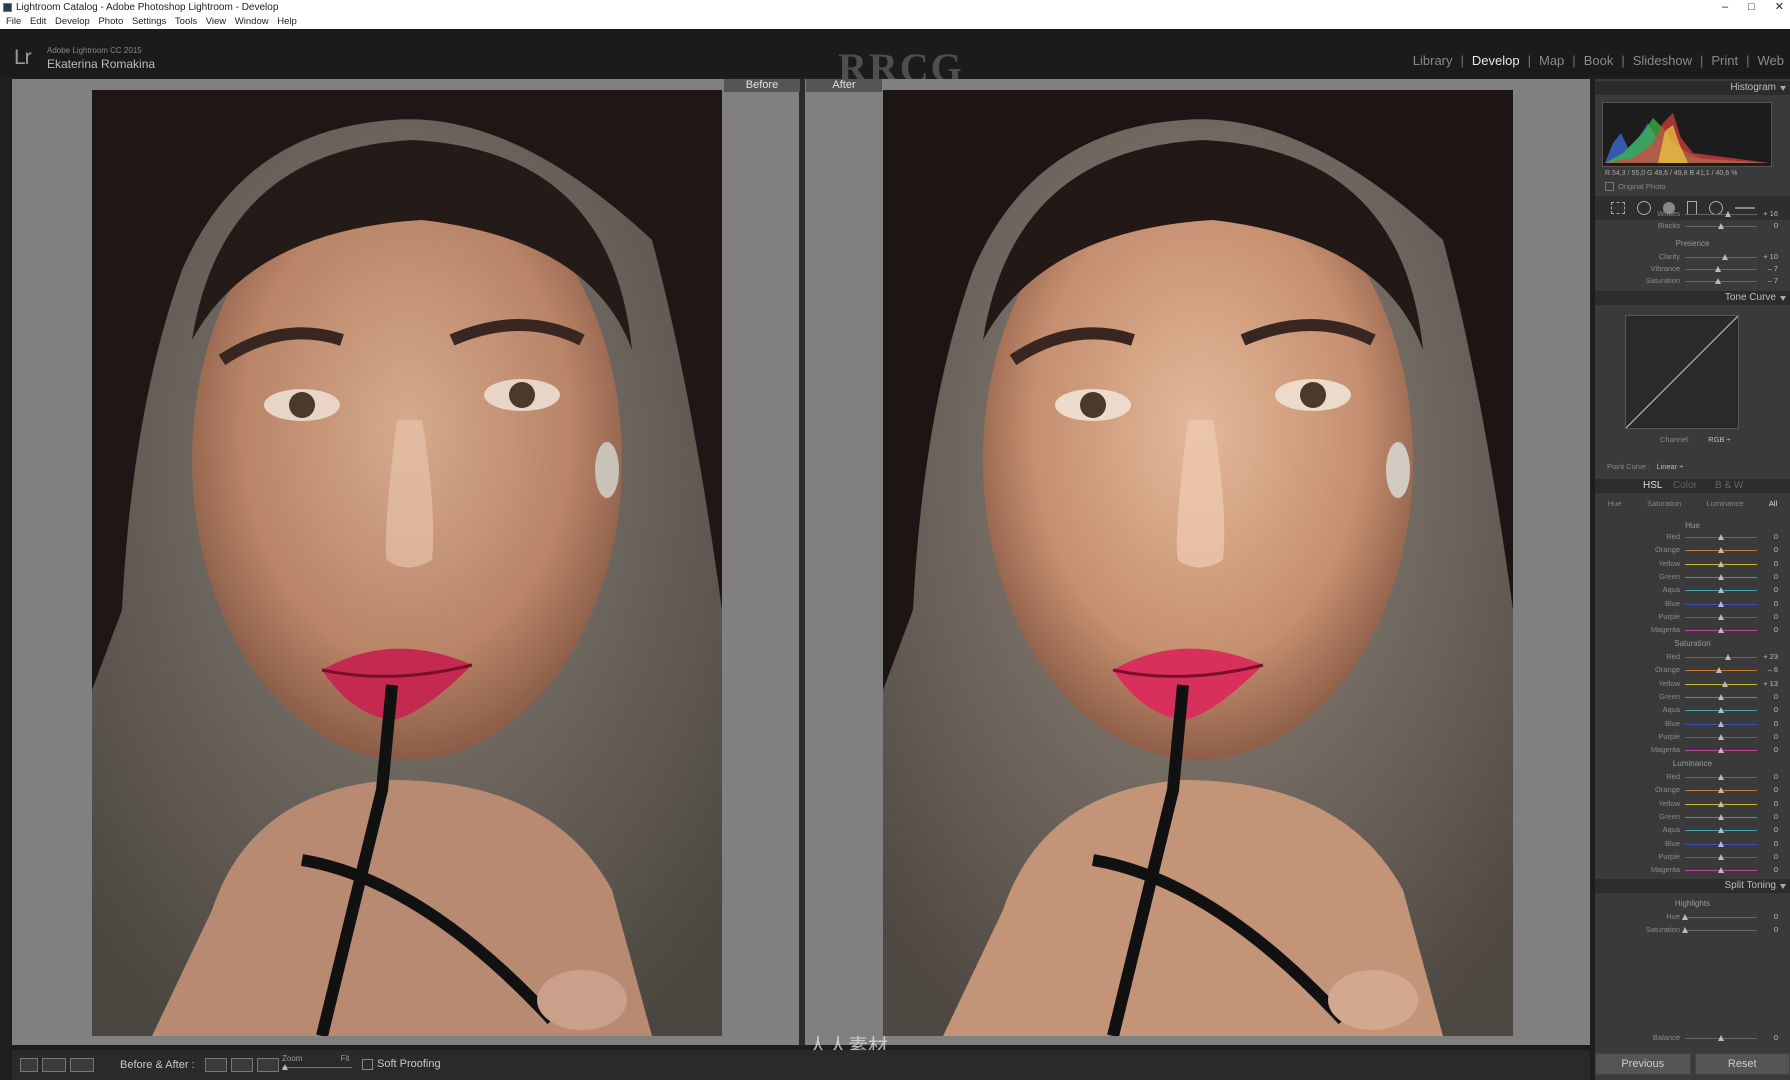 This screenshot has width=1790, height=1080. What do you see at coordinates (216, 22) in the screenshot?
I see `menu-view: View` at bounding box center [216, 22].